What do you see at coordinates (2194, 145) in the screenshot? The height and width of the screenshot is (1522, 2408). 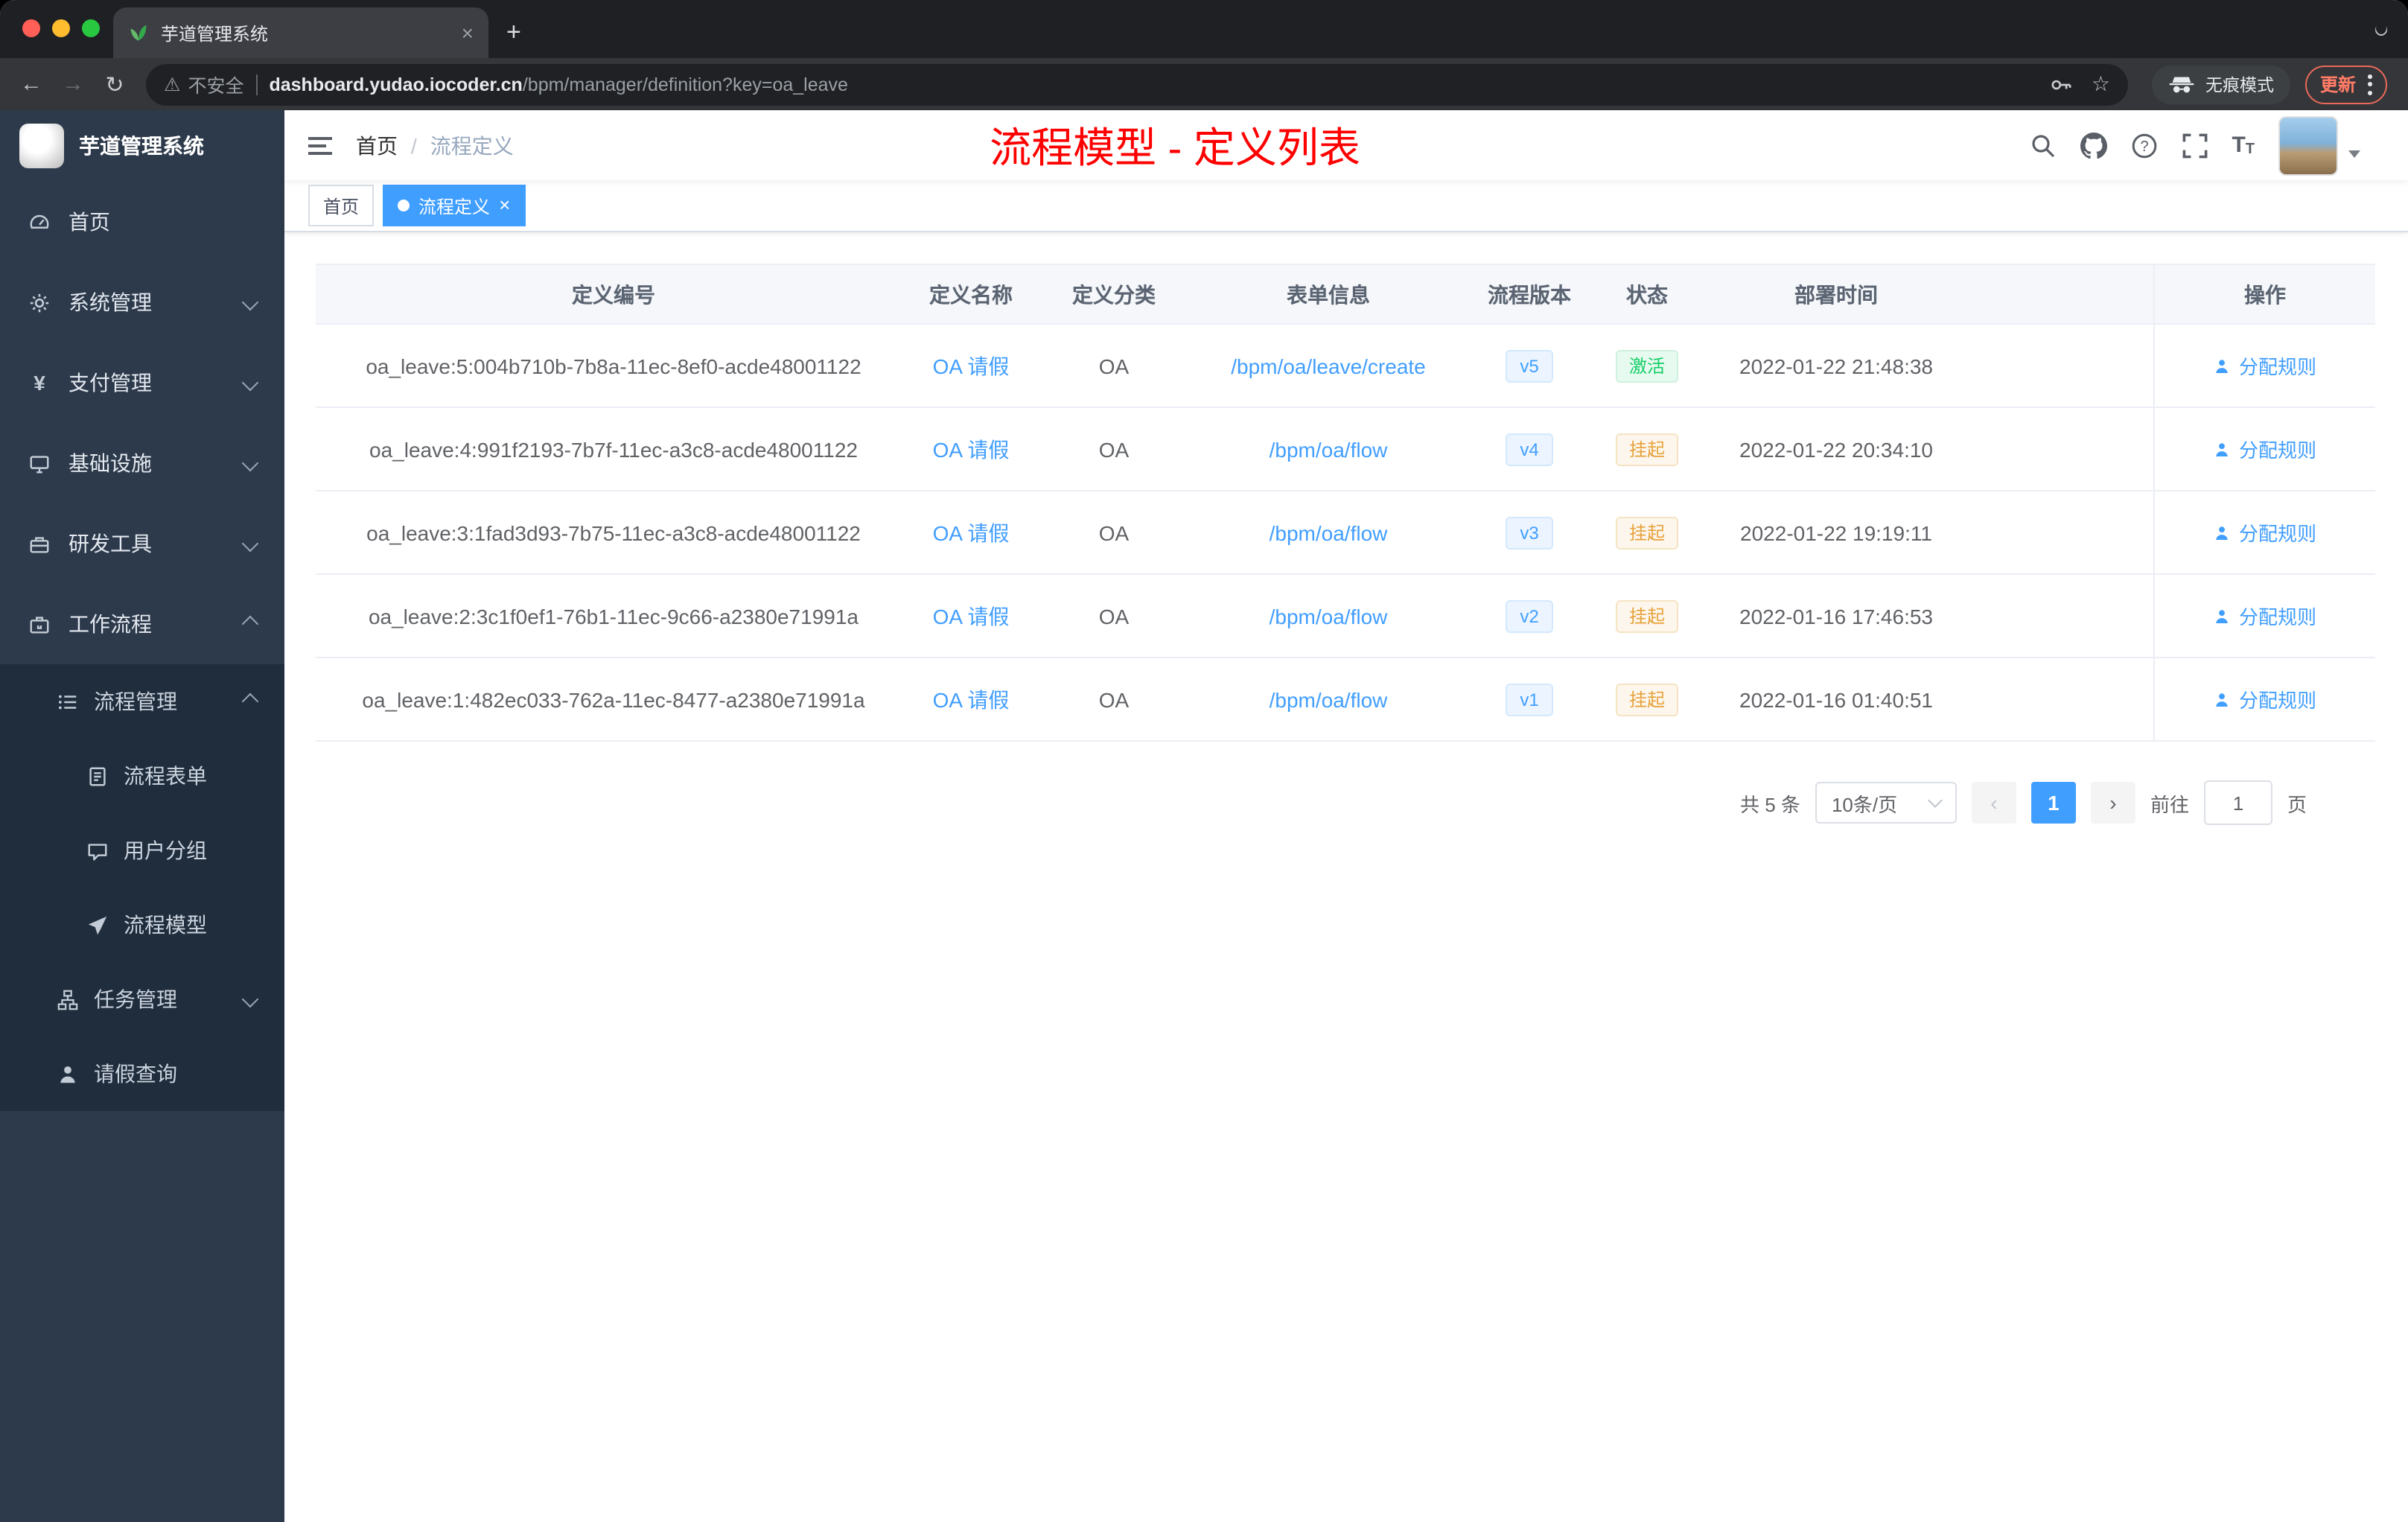 I see `fullscreen-icon` at bounding box center [2194, 145].